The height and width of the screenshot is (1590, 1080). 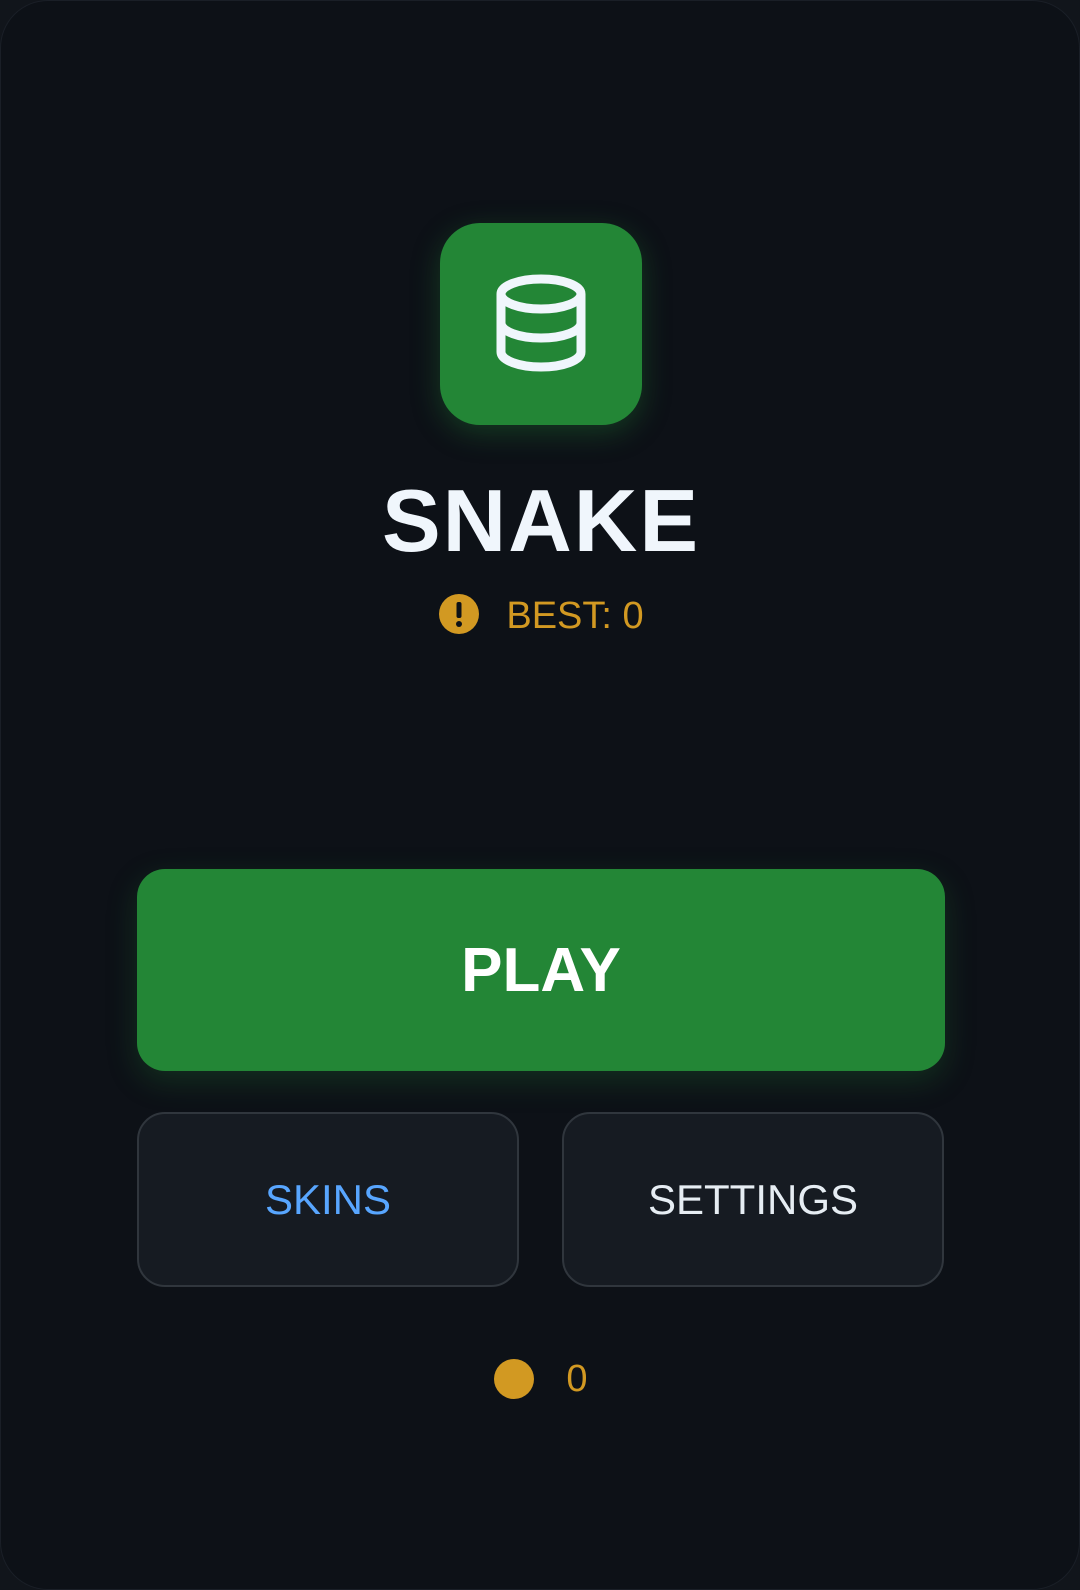 I want to click on coin-balance: 0, so click(x=540, y=1379).